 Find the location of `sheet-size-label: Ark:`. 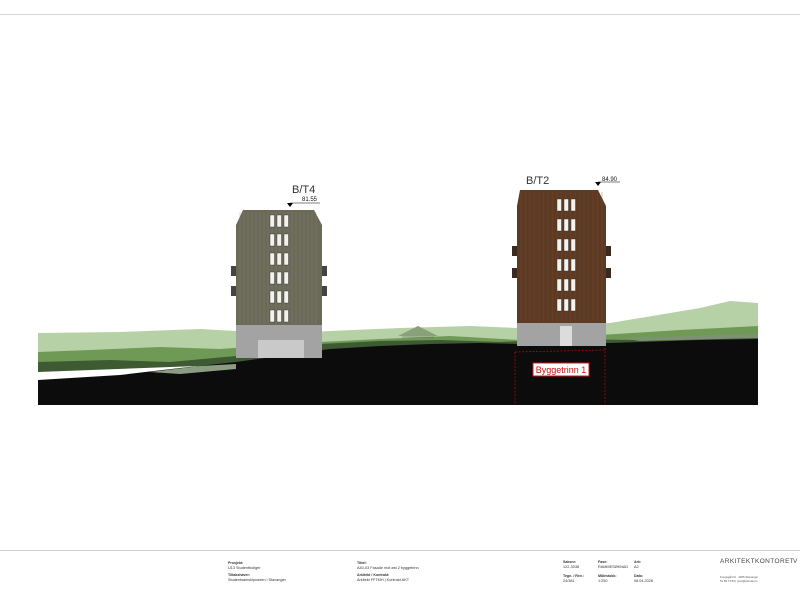

sheet-size-label: Ark: is located at coordinates (638, 562).